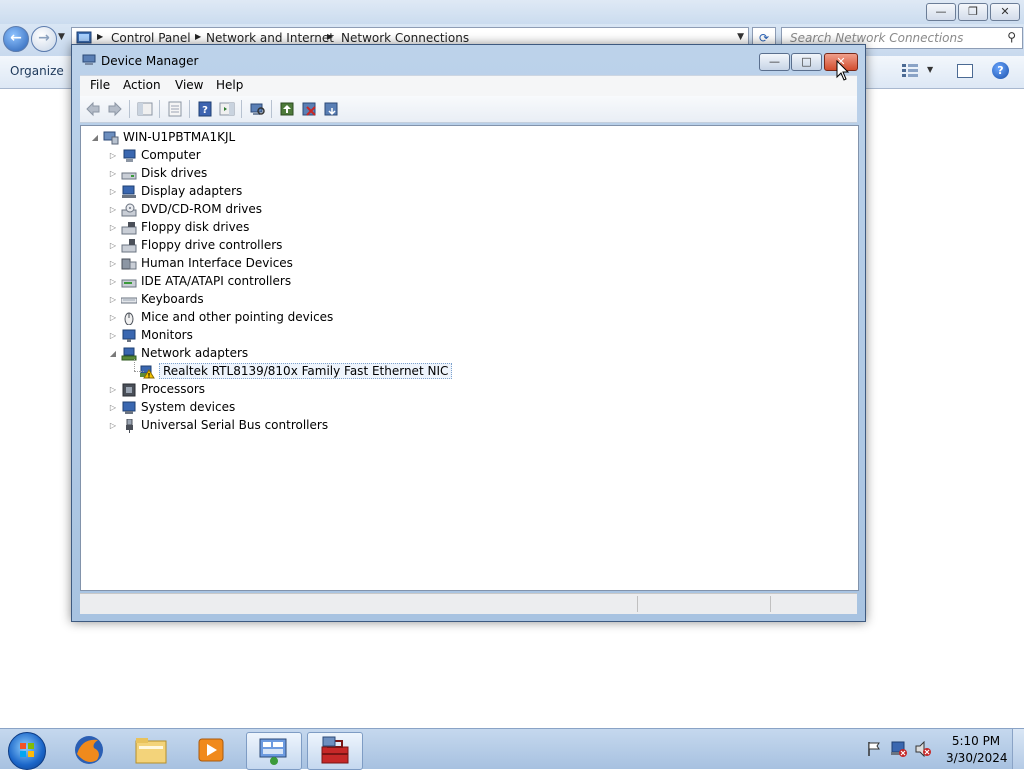 This screenshot has height=772, width=1024. What do you see at coordinates (309, 109) in the screenshot?
I see `disable-device-icon` at bounding box center [309, 109].